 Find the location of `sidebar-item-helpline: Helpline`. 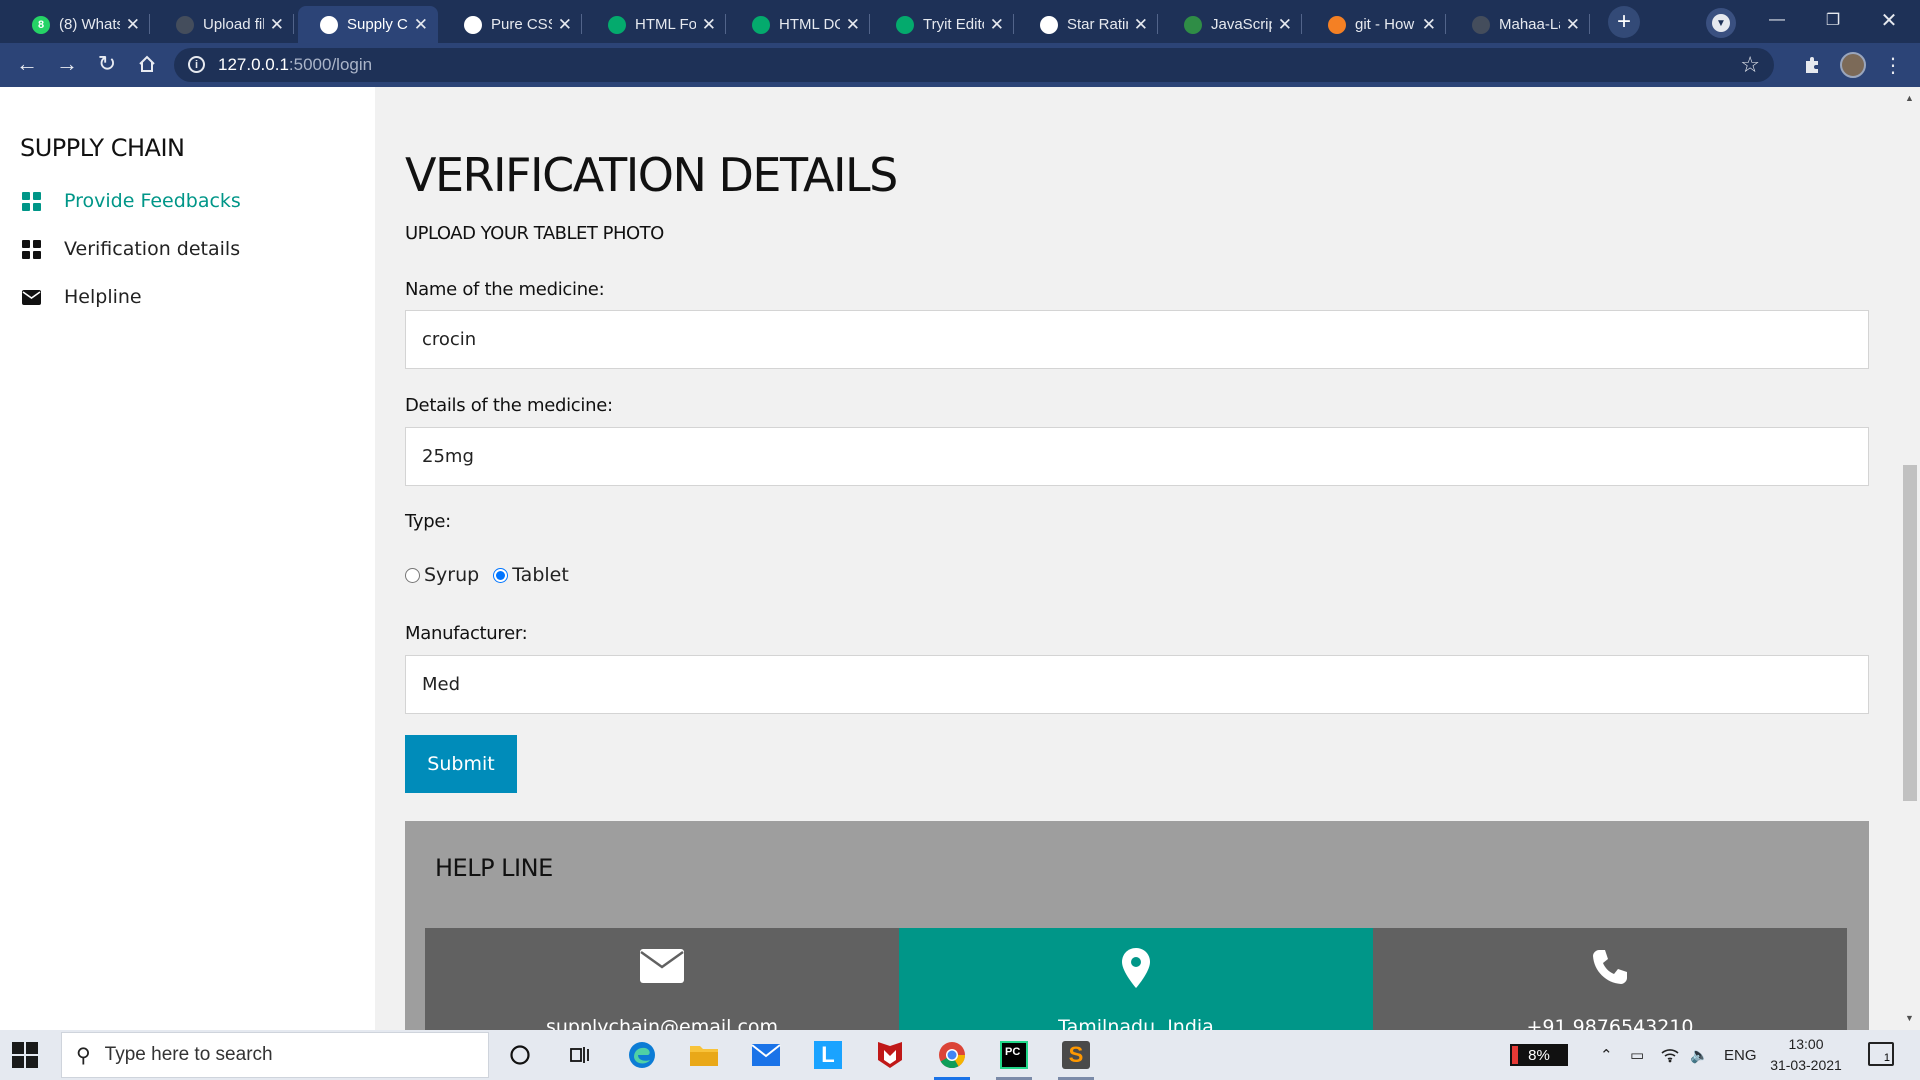

sidebar-item-helpline: Helpline is located at coordinates (81, 297).